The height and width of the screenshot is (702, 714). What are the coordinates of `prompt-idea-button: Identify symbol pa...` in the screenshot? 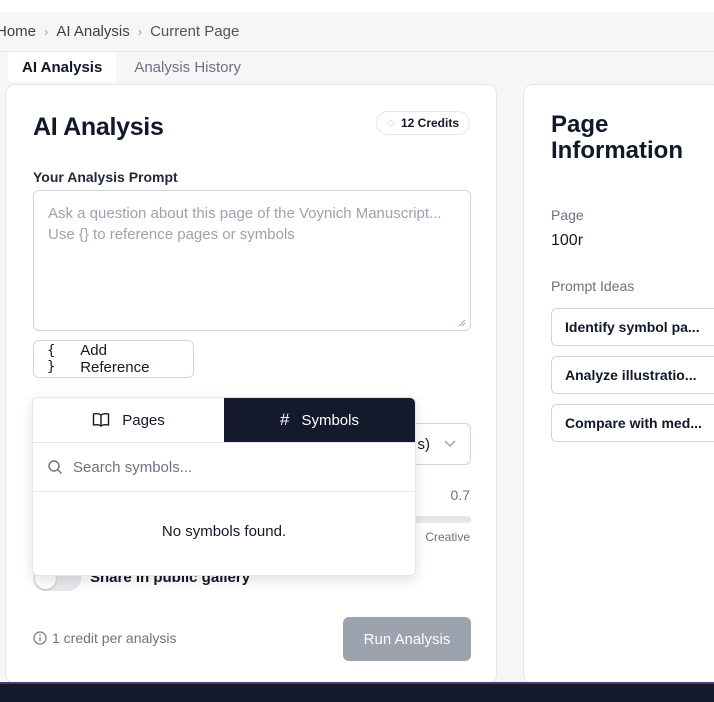 It's located at (632, 327).